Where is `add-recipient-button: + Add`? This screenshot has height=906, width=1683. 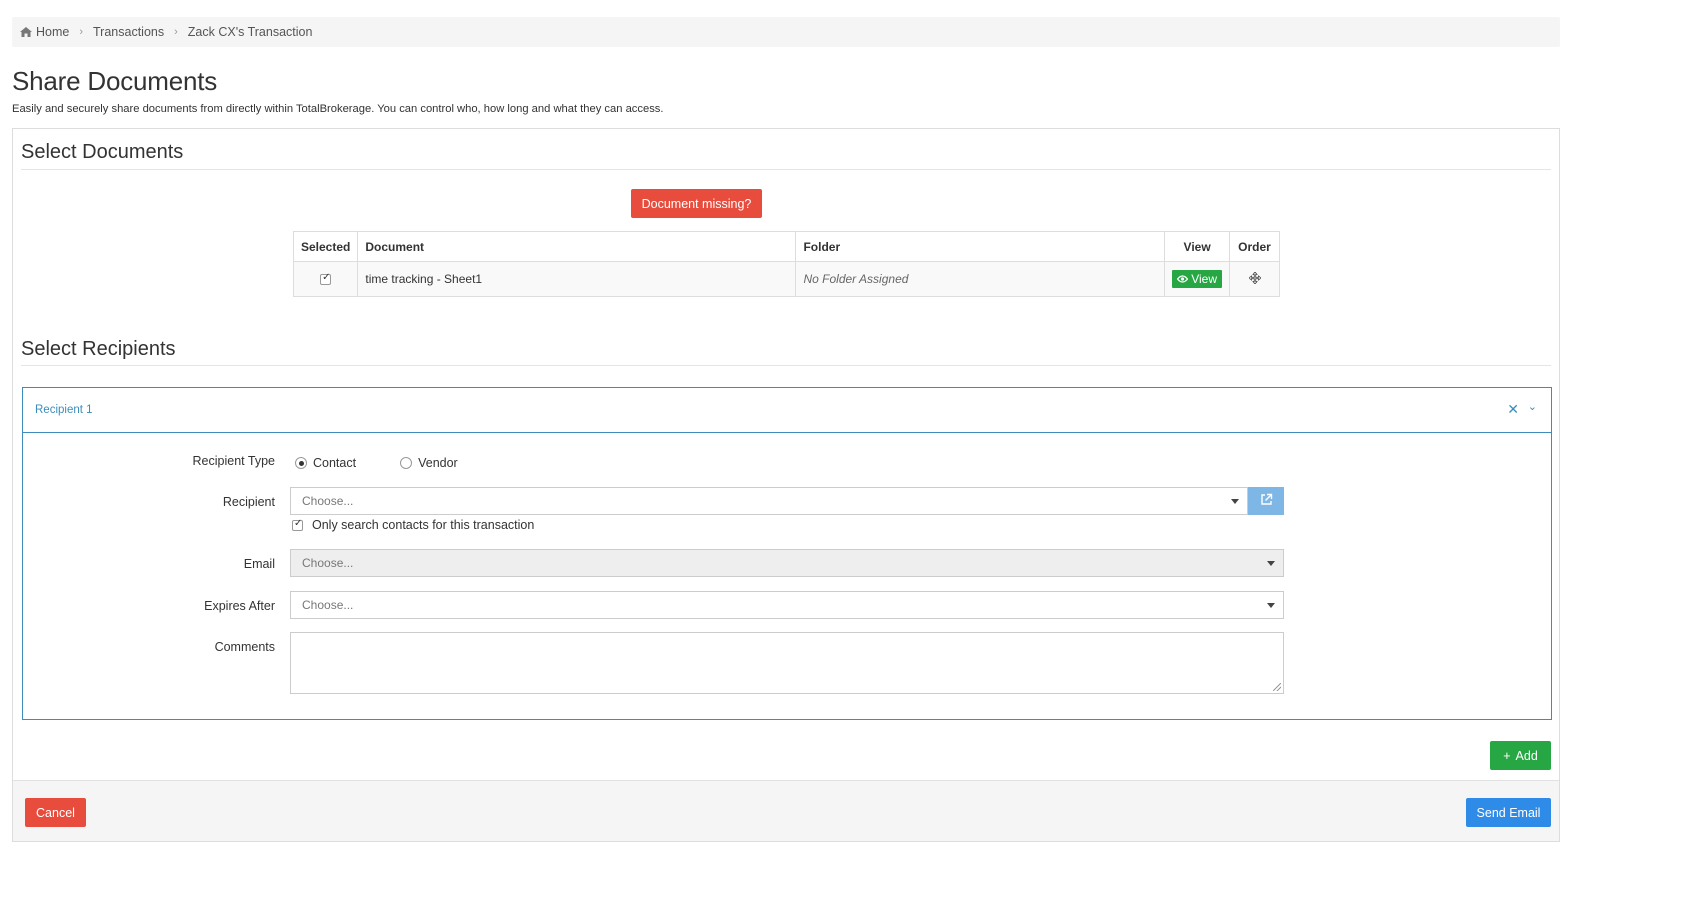
add-recipient-button: + Add is located at coordinates (1520, 755).